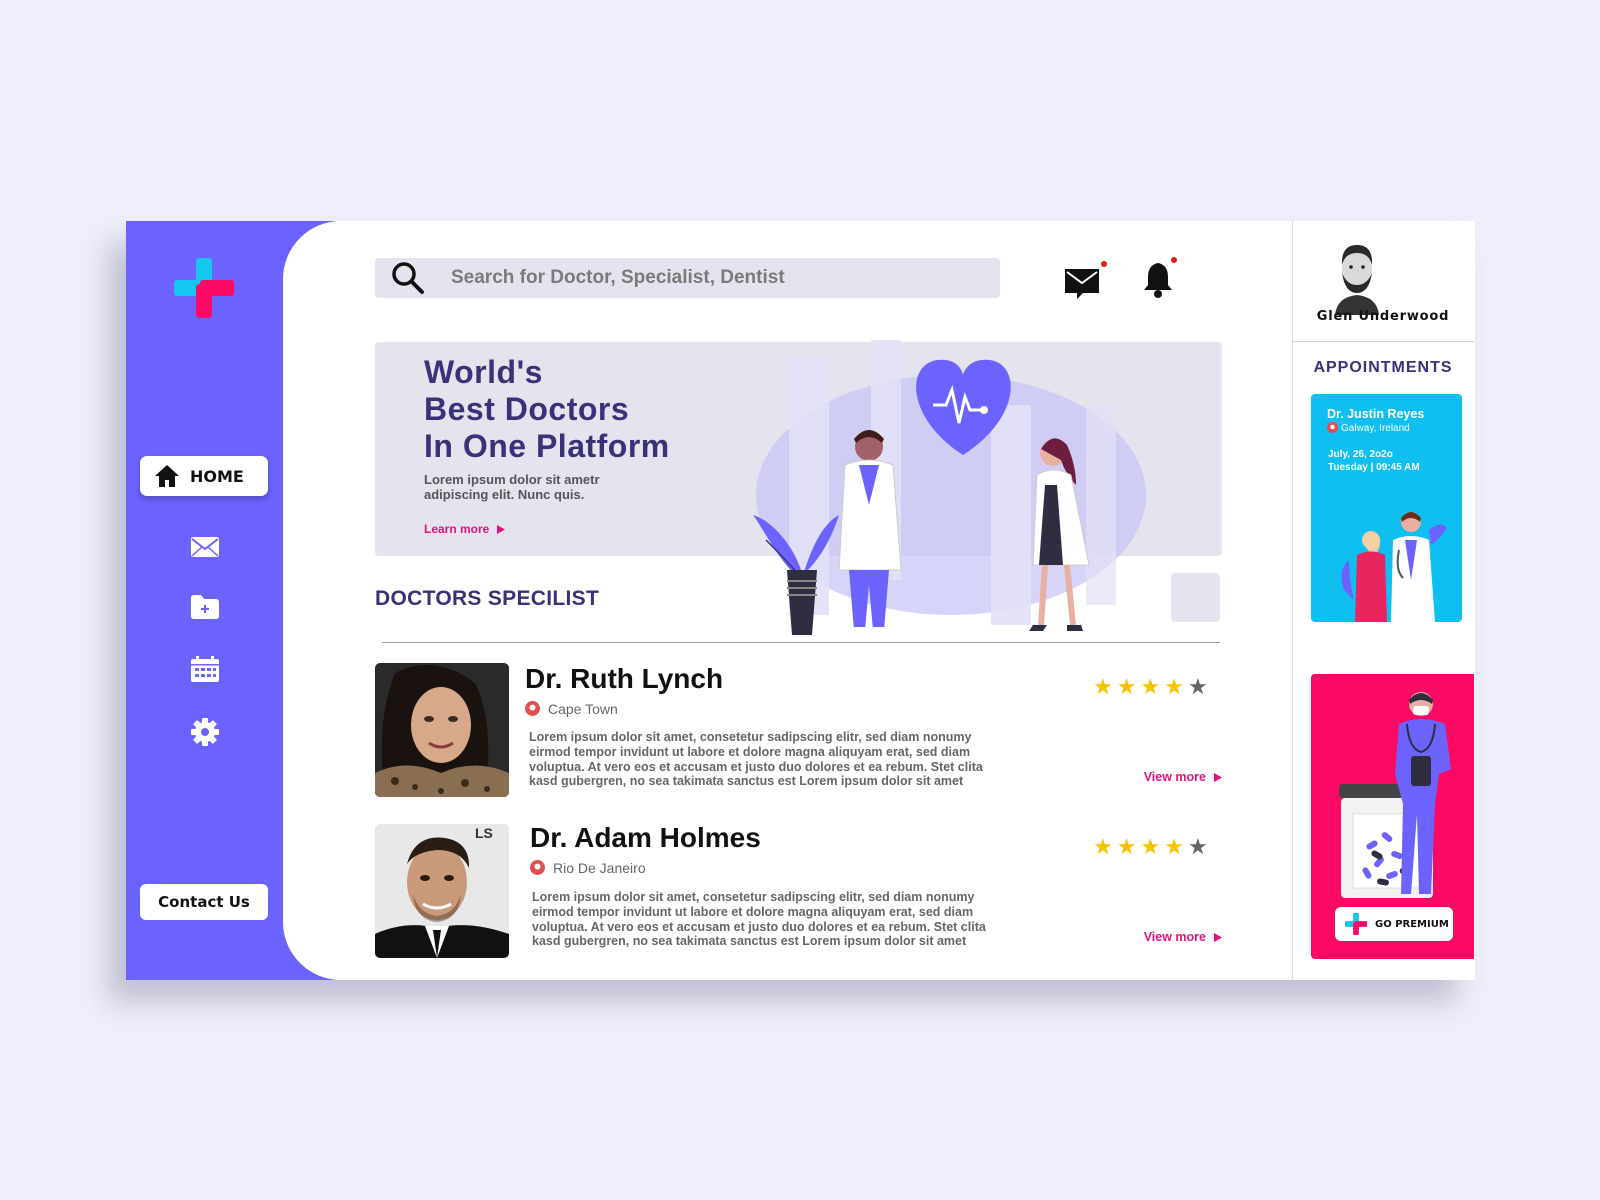 The width and height of the screenshot is (1600, 1200). Describe the element at coordinates (1360, 454) in the screenshot. I see `appointment-date: July, 26, 2o2o` at that location.